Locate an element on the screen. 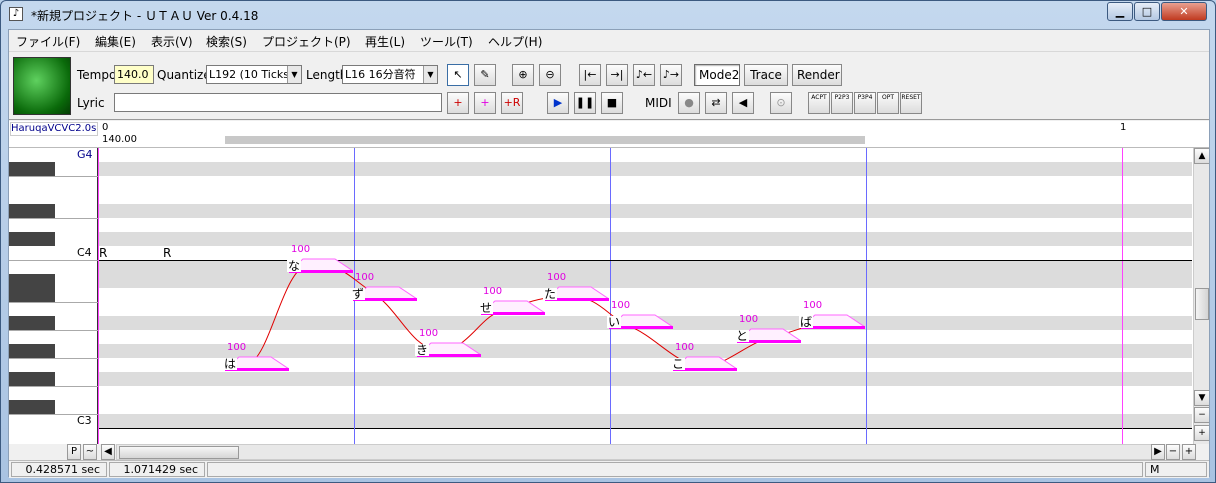  metronome-button: ⊙ is located at coordinates (781, 103).